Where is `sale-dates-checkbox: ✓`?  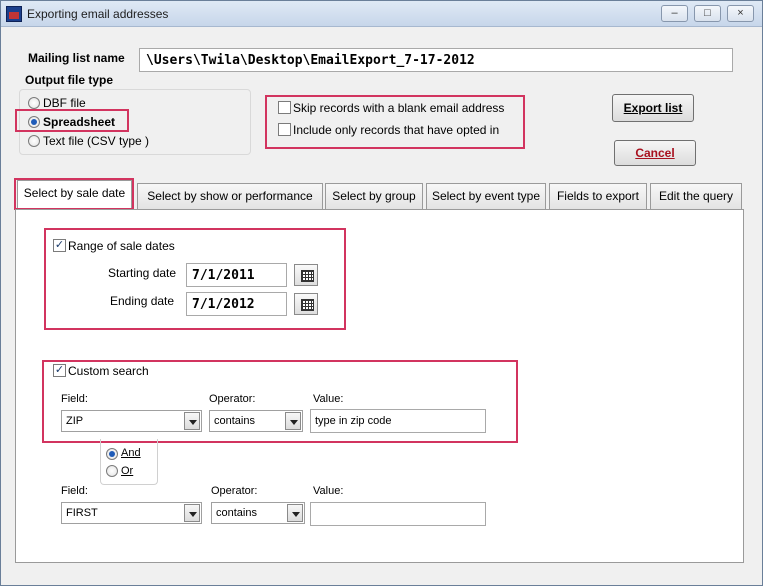 sale-dates-checkbox: ✓ is located at coordinates (59, 245).